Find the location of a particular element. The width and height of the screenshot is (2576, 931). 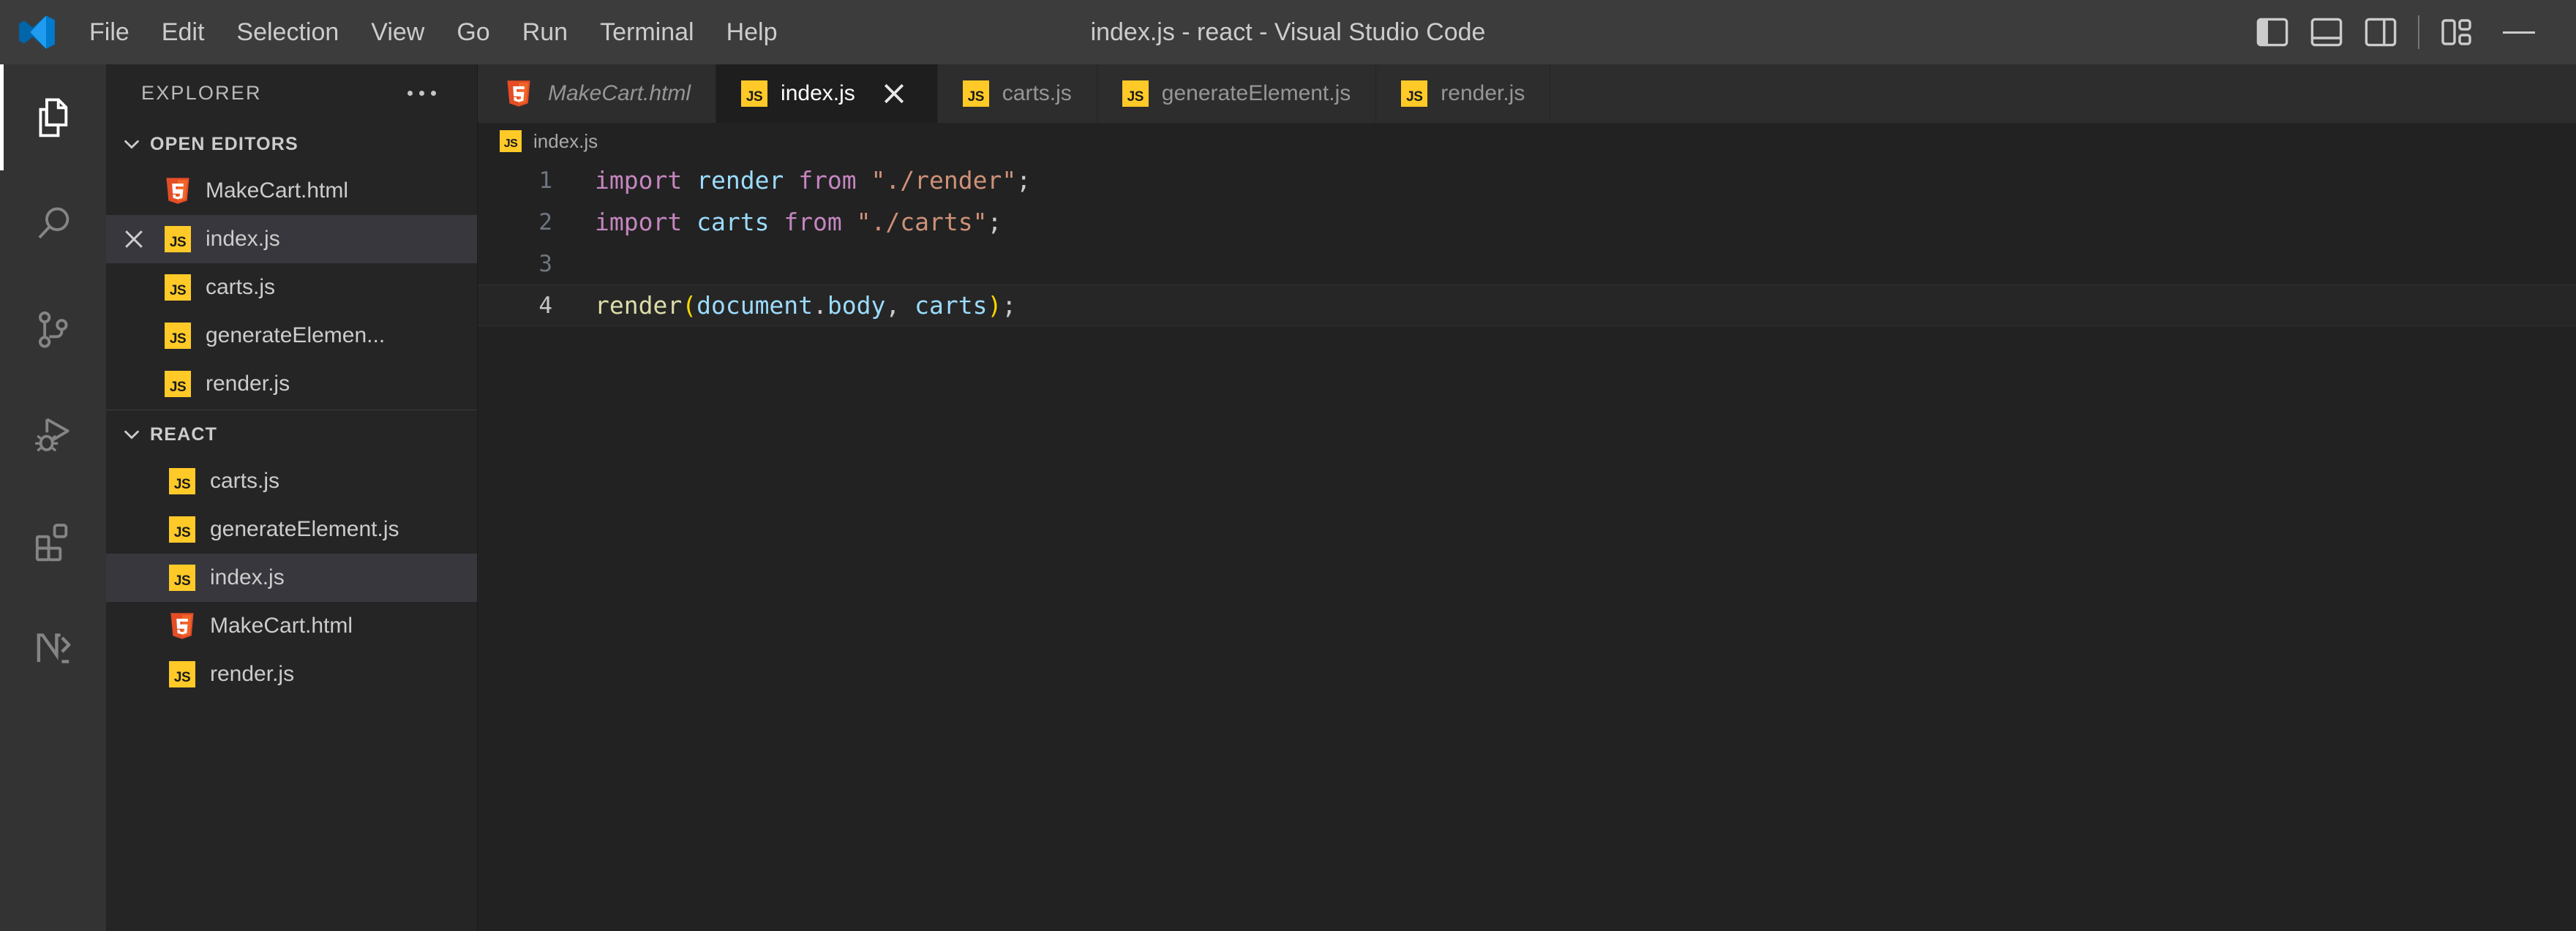

list-item: JS generateElement.js is located at coordinates (291, 529).